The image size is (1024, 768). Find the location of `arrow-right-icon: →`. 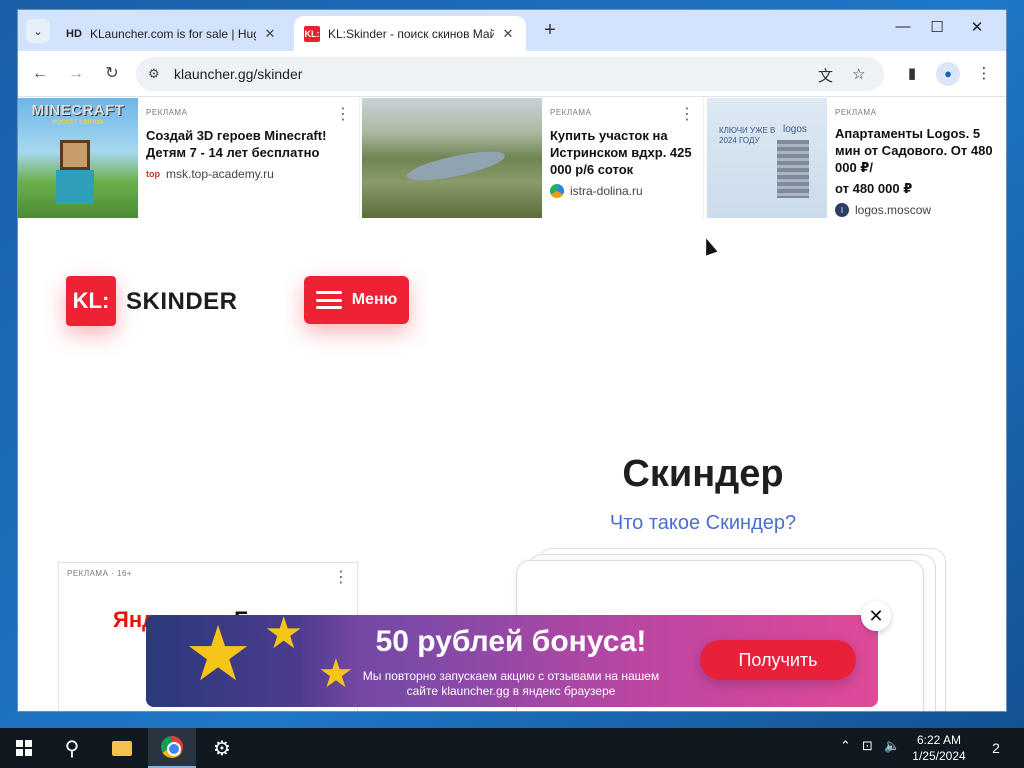

arrow-right-icon: → is located at coordinates (76, 73).